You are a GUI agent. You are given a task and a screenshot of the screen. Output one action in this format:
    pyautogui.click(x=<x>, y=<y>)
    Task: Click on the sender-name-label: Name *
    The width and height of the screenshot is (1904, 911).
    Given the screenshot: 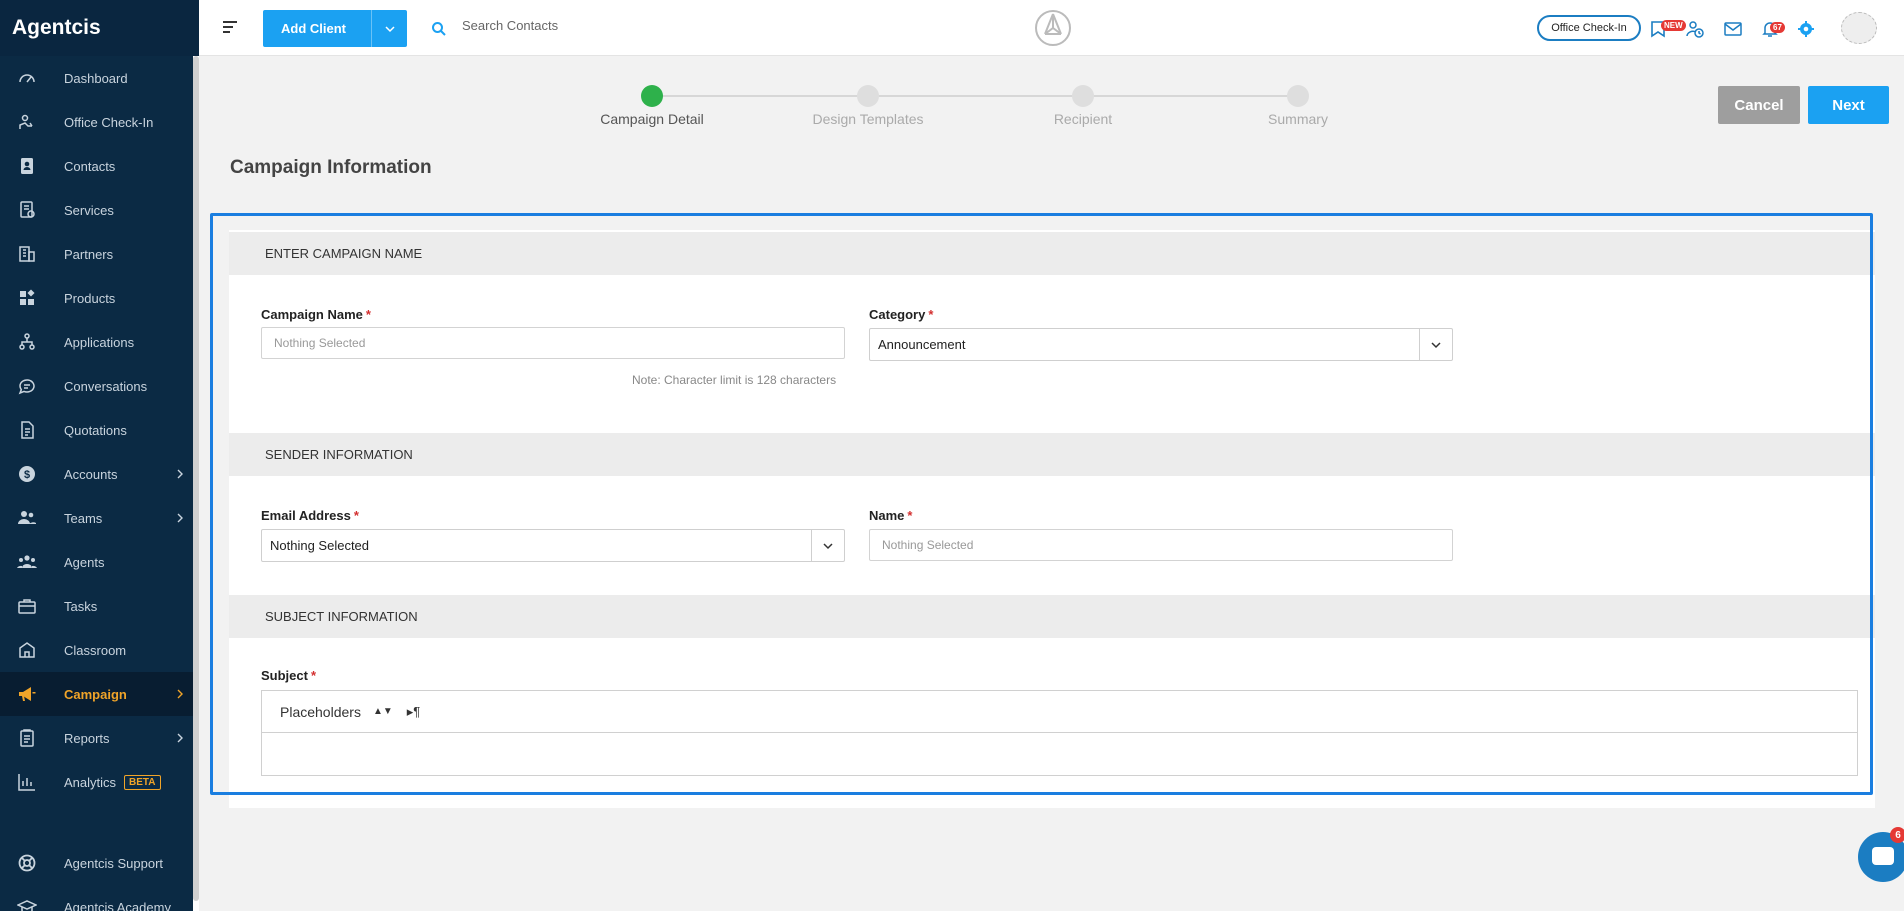 What is the action you would take?
    pyautogui.click(x=891, y=515)
    